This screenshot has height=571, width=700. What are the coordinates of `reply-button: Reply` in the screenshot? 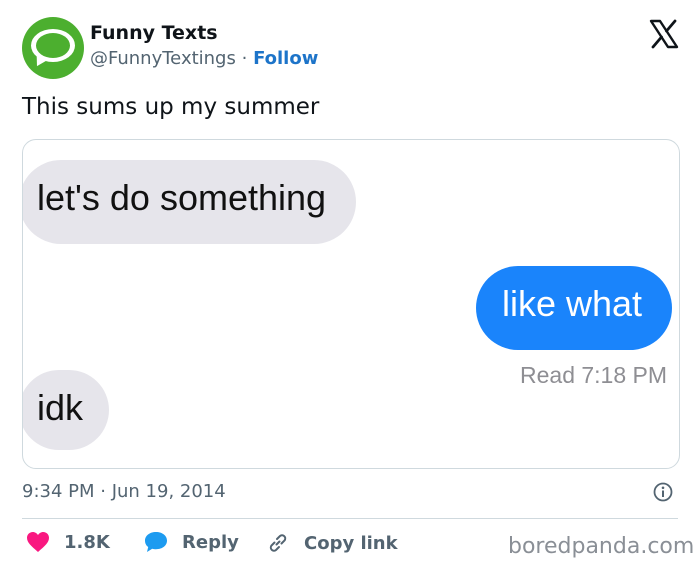 It's located at (191, 542).